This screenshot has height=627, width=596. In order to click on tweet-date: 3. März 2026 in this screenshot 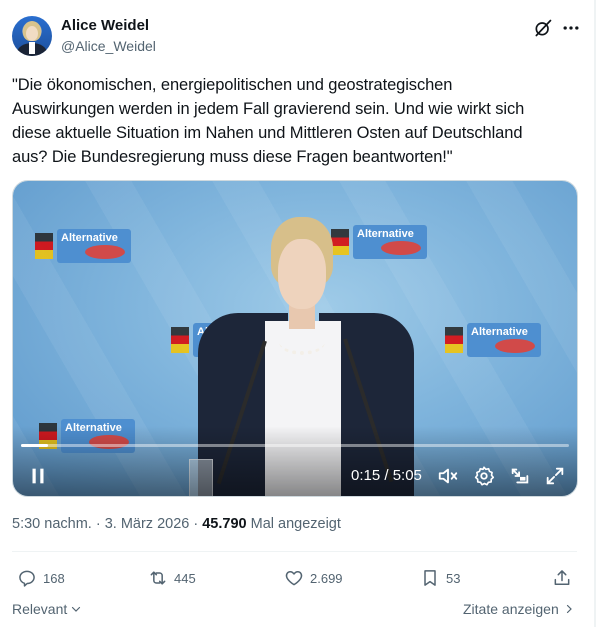, I will do `click(147, 524)`.